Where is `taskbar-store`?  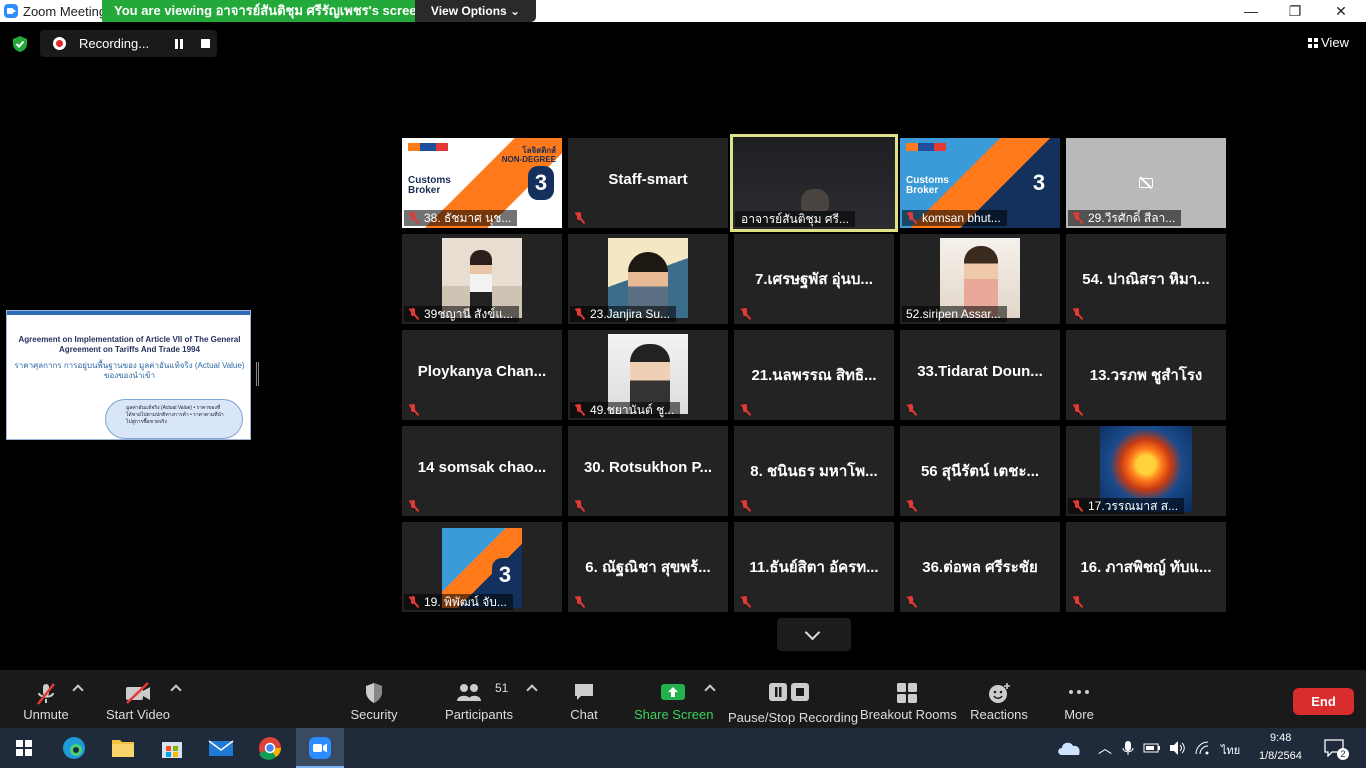 taskbar-store is located at coordinates (172, 748).